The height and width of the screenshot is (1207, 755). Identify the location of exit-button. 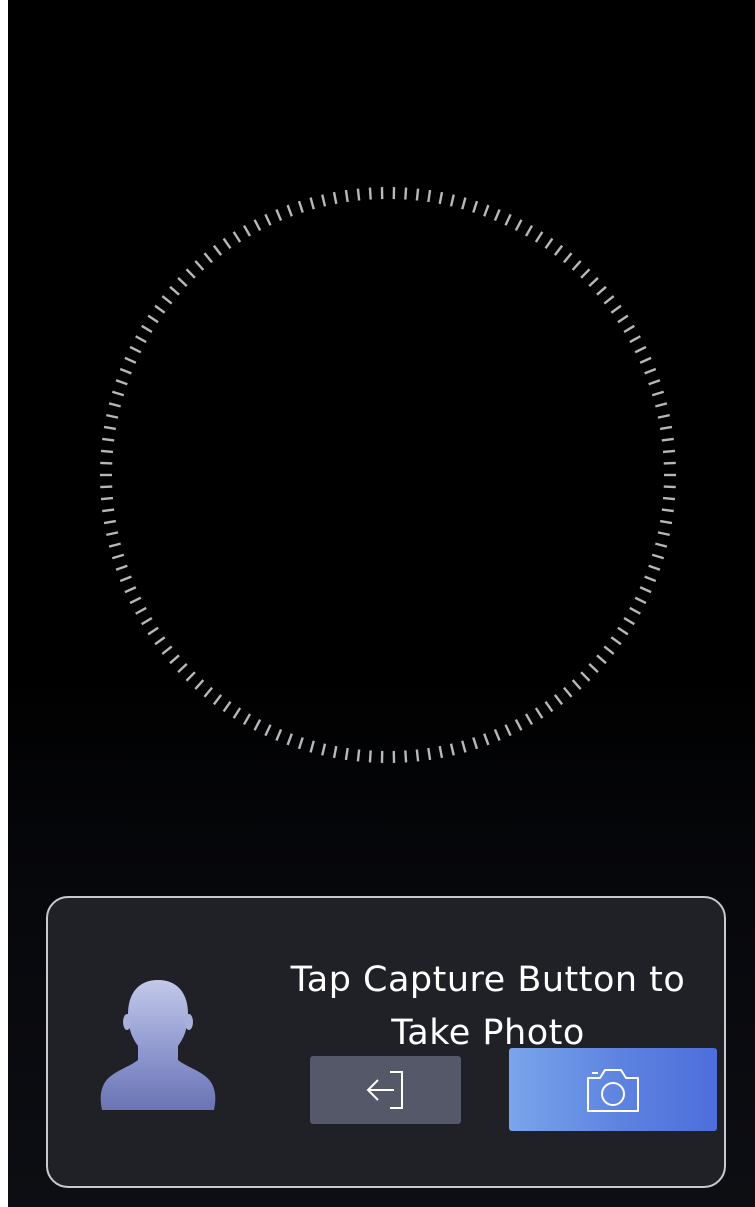
(385, 1090).